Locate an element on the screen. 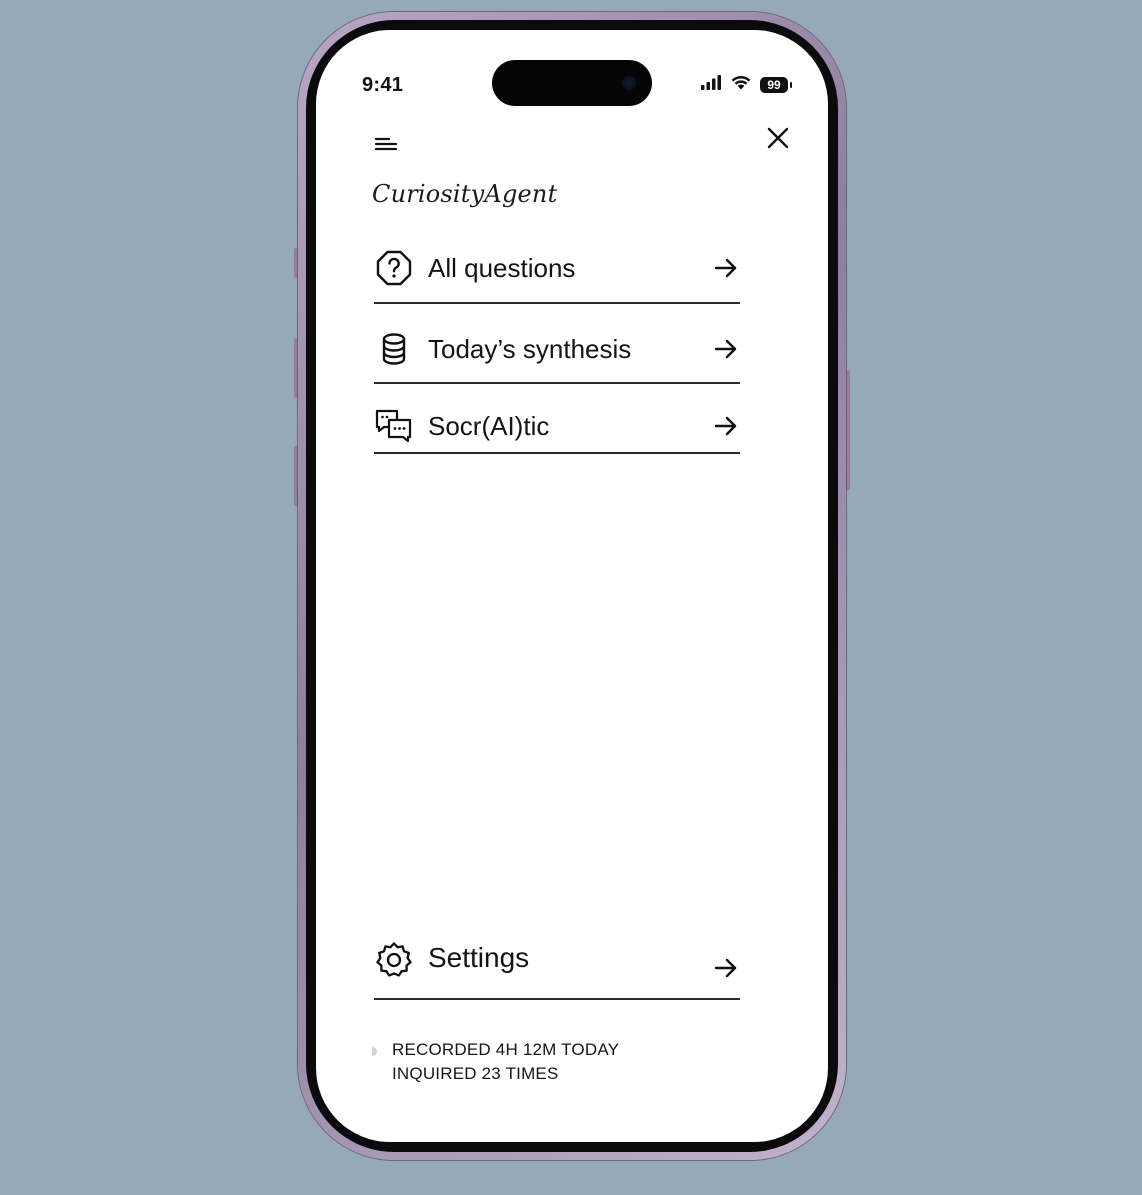 The height and width of the screenshot is (1195, 1142). wifi-icon is located at coordinates (741, 84).